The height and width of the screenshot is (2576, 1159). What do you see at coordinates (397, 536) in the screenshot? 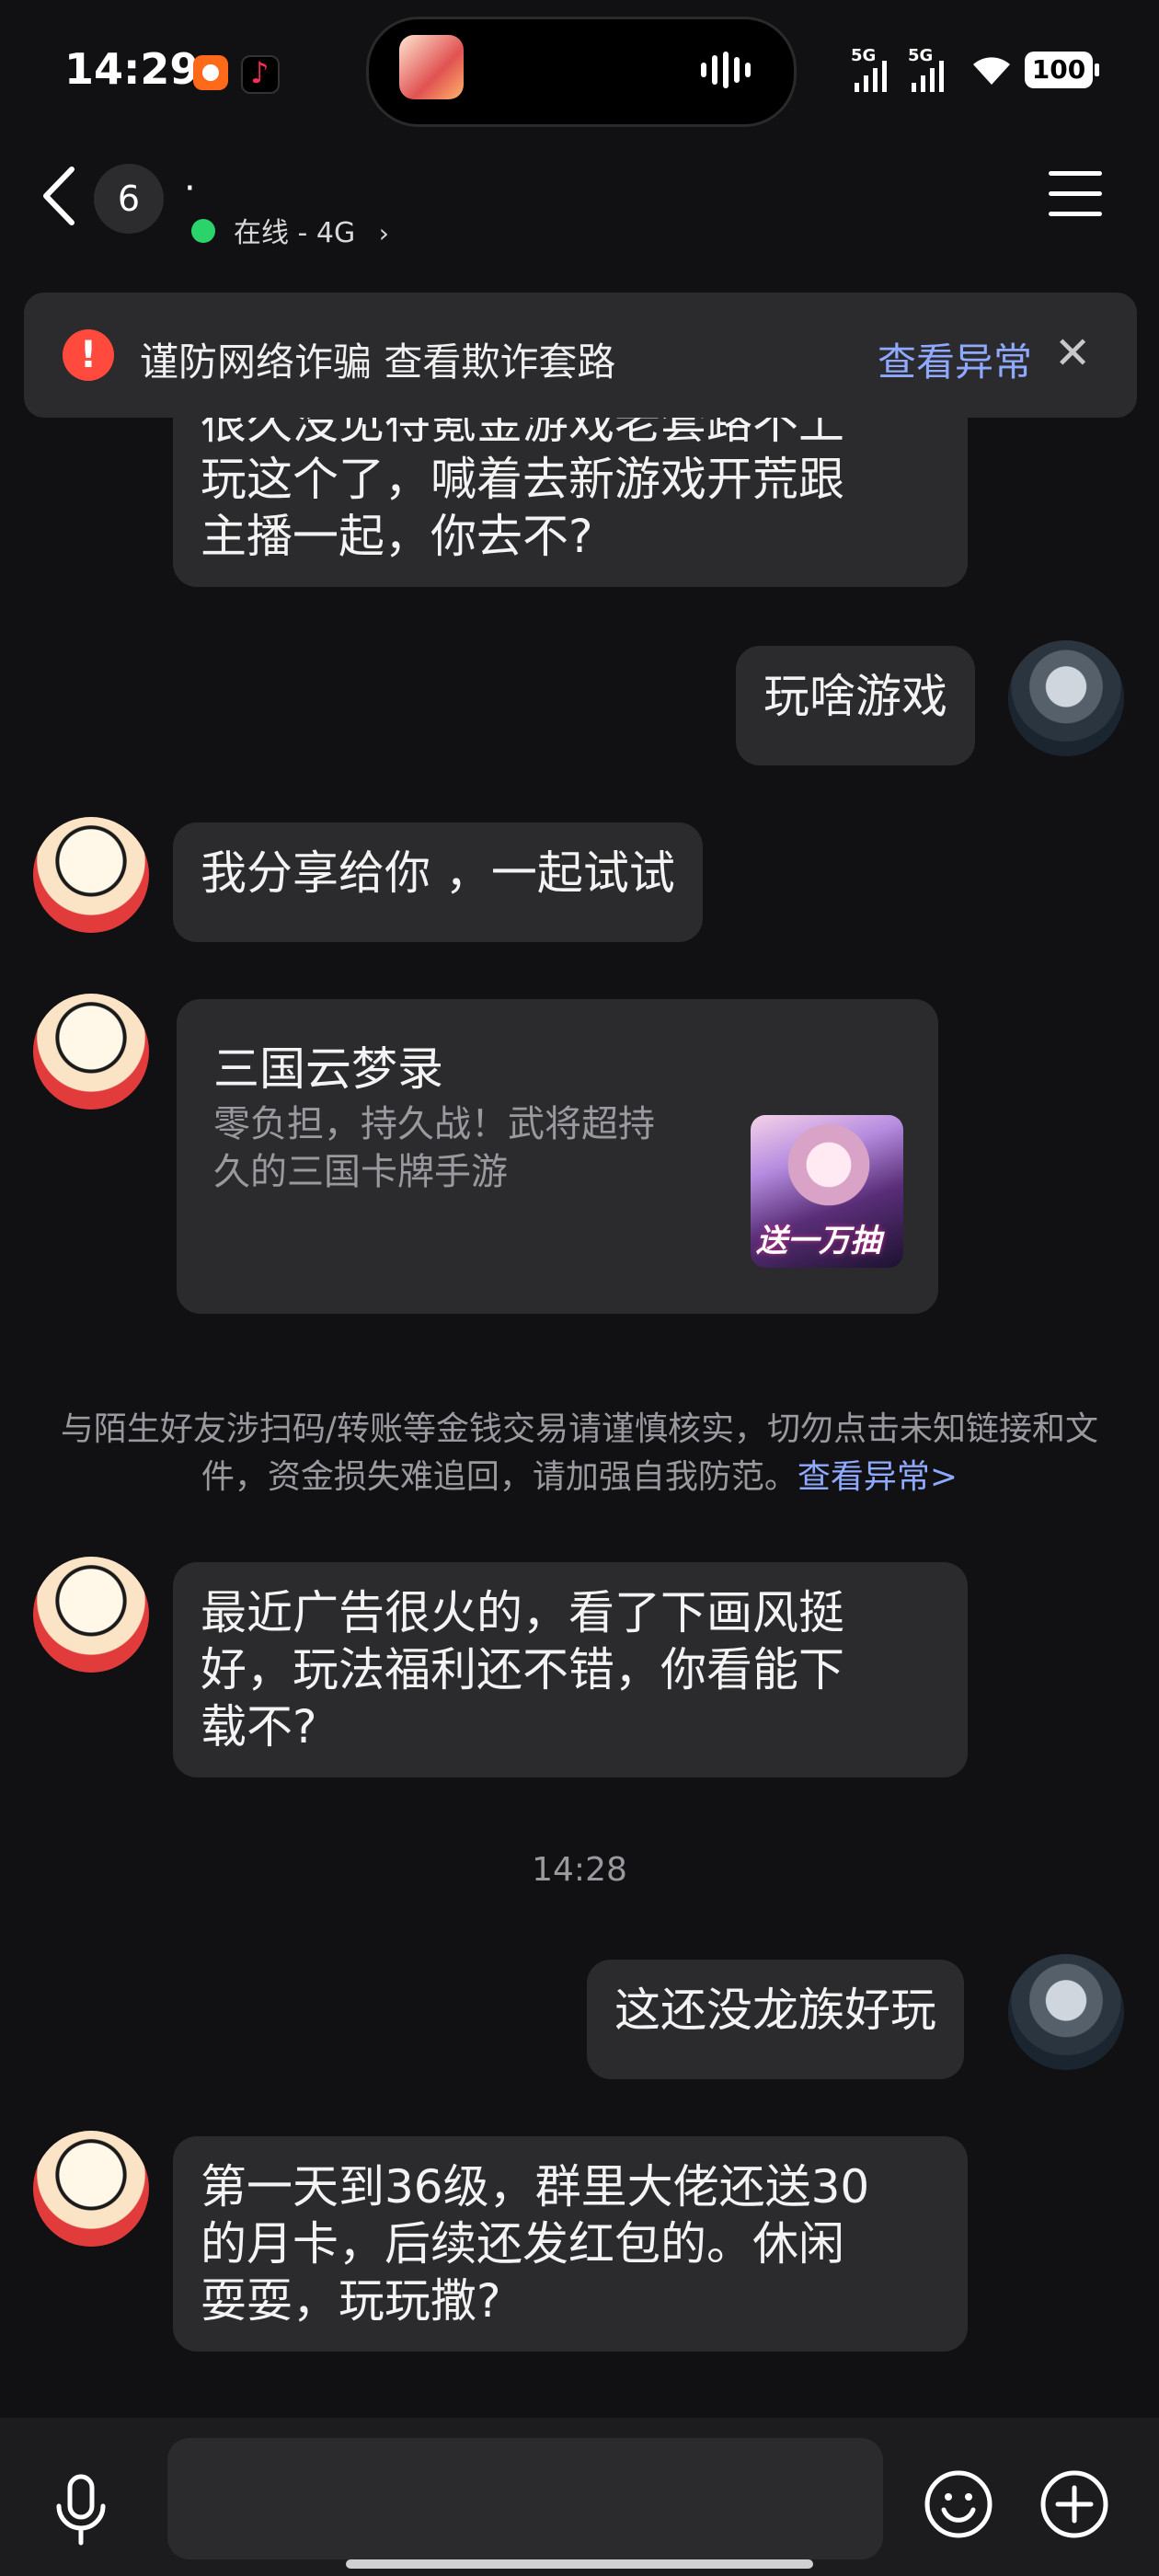
I see `message-line: 主播一起，你去不?` at bounding box center [397, 536].